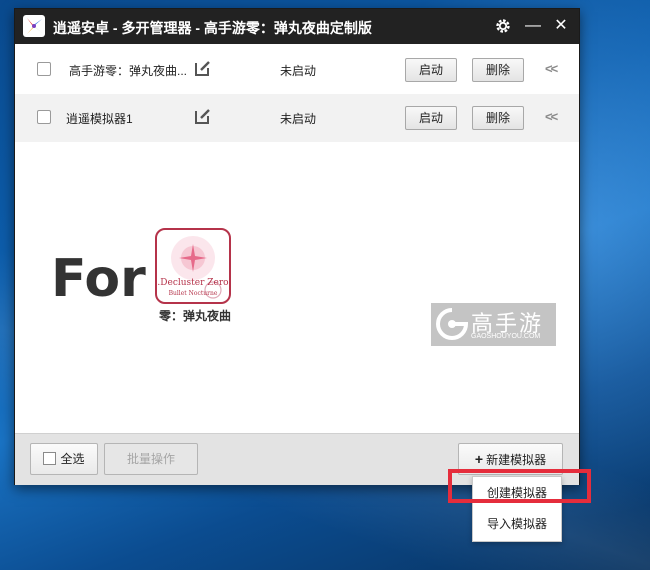  I want to click on settings-button, so click(503, 26).